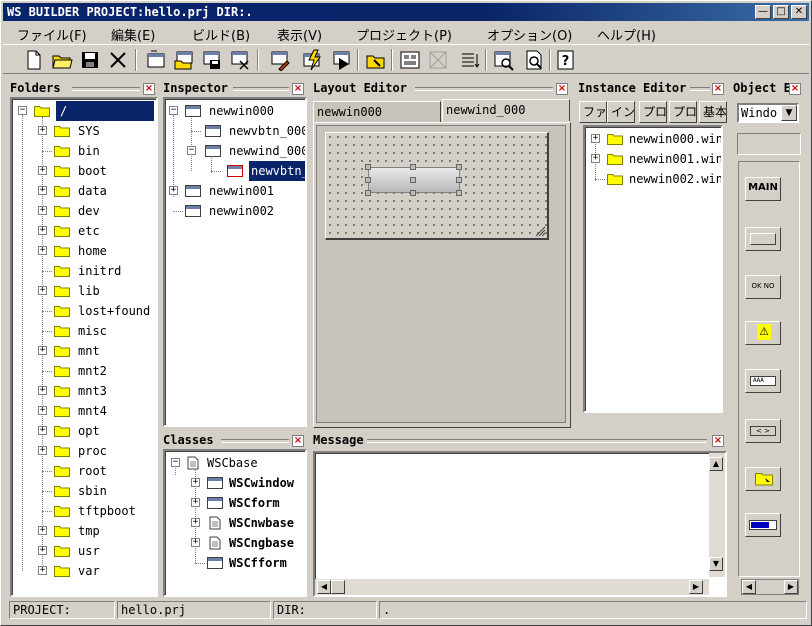 This screenshot has width=812, height=626. I want to click on message-area: ▲ ▼ ◀ ▶, so click(520, 524).